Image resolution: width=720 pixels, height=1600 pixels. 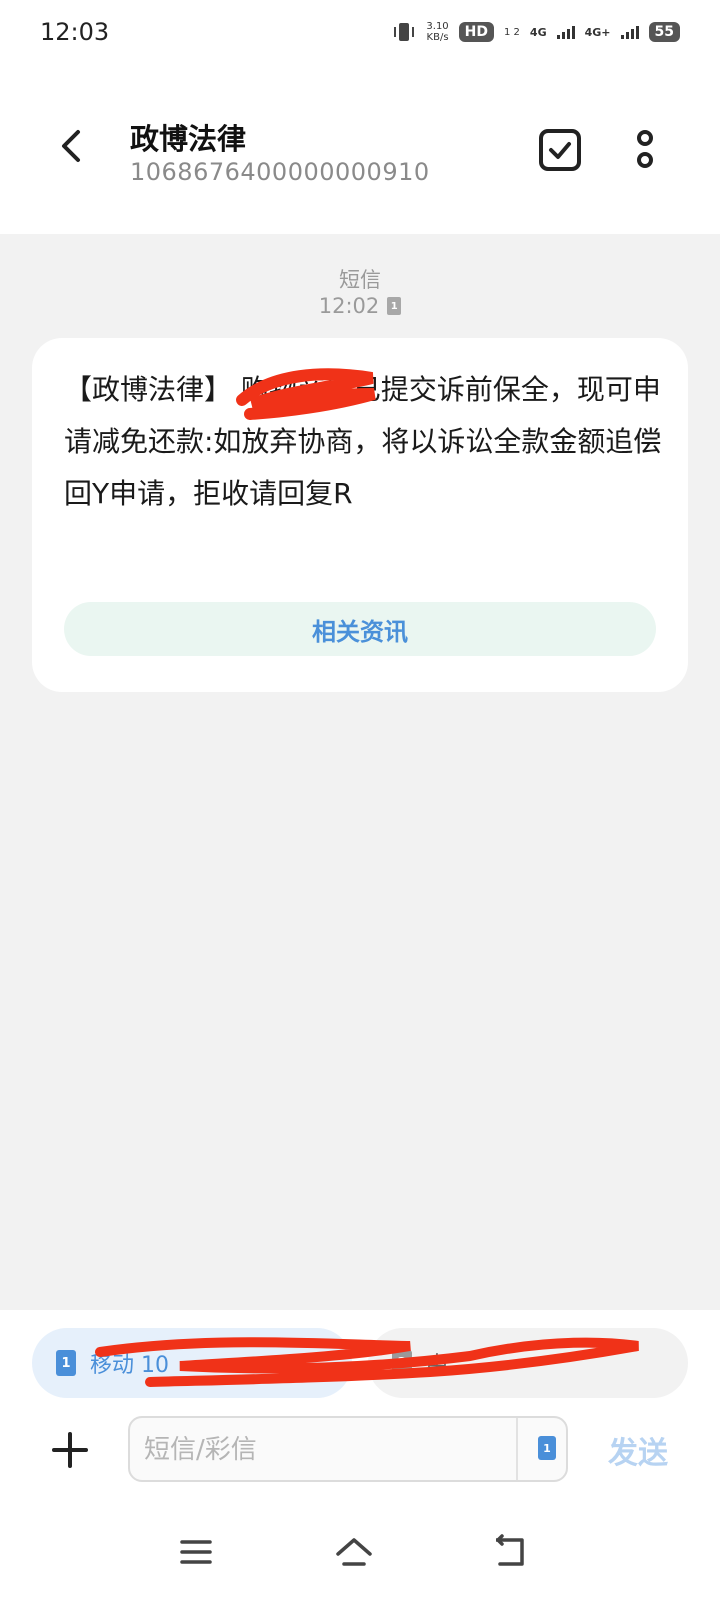 I want to click on related-info-button: 相关资讯, so click(x=360, y=629).